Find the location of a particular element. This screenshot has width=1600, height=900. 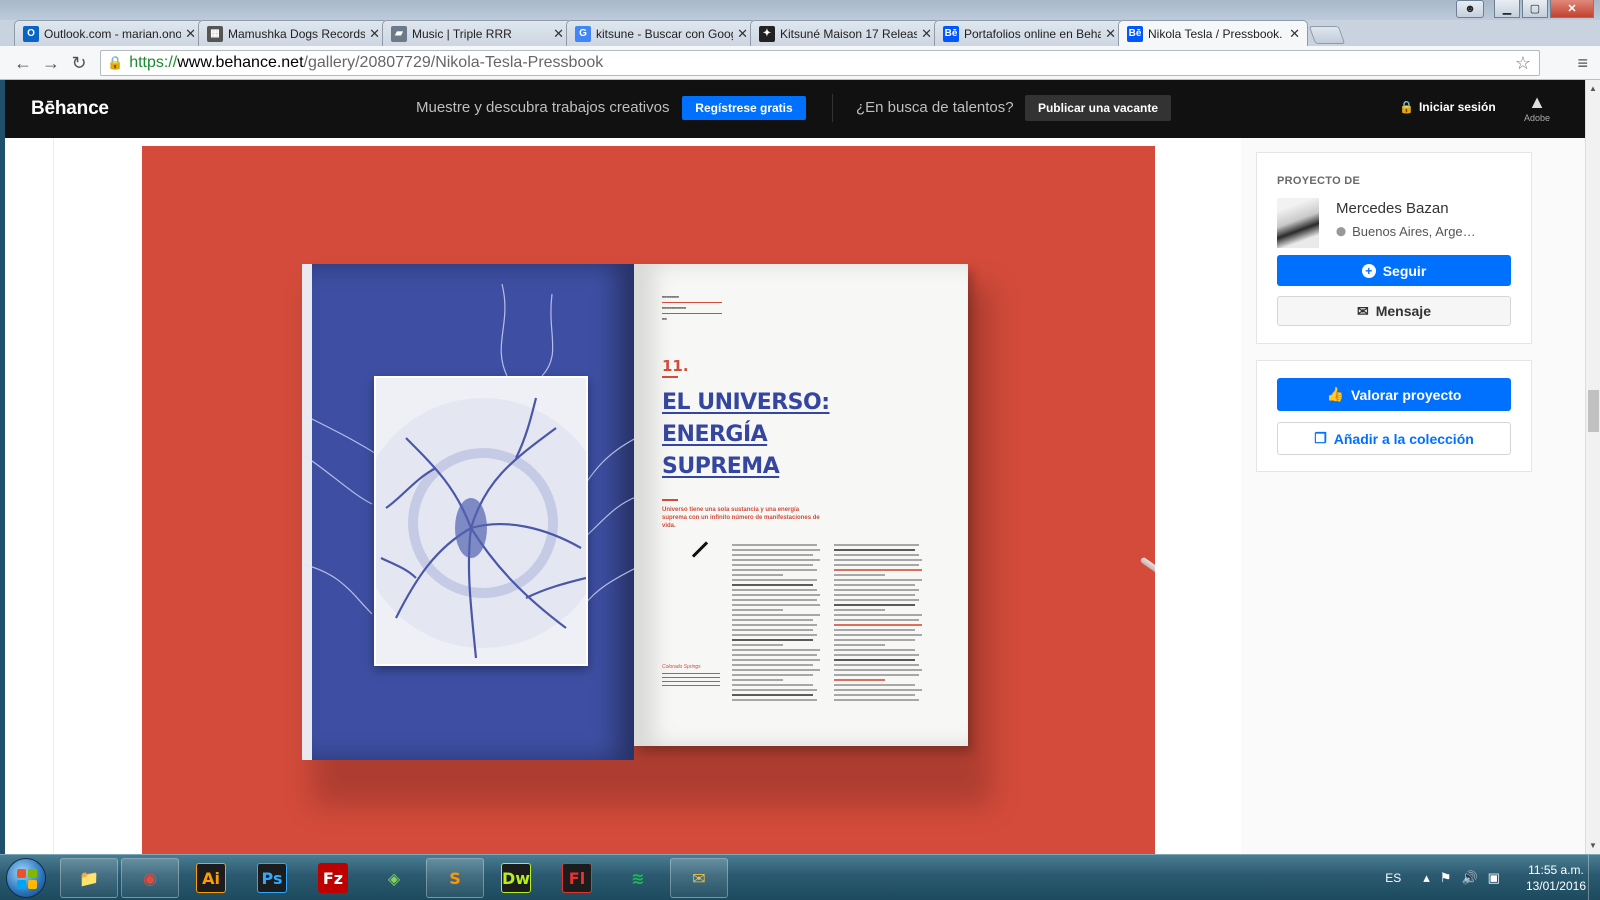

network-icon: ▣ is located at coordinates (1494, 878).